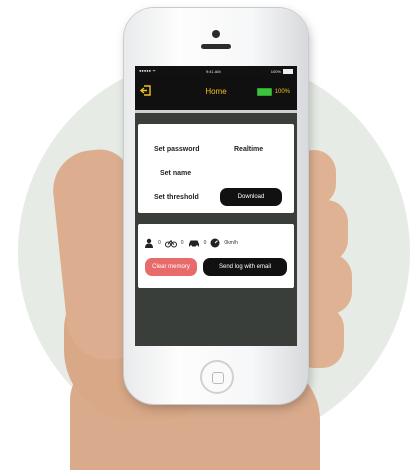  What do you see at coordinates (217, 377) in the screenshot?
I see `home-button` at bounding box center [217, 377].